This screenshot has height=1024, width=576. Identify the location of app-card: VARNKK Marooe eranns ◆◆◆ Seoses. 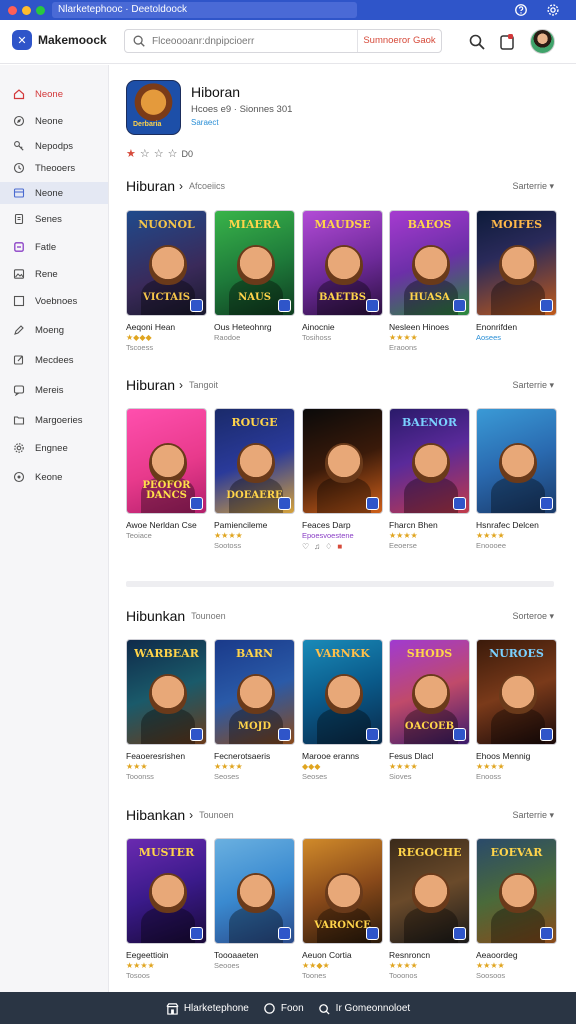
(342, 710).